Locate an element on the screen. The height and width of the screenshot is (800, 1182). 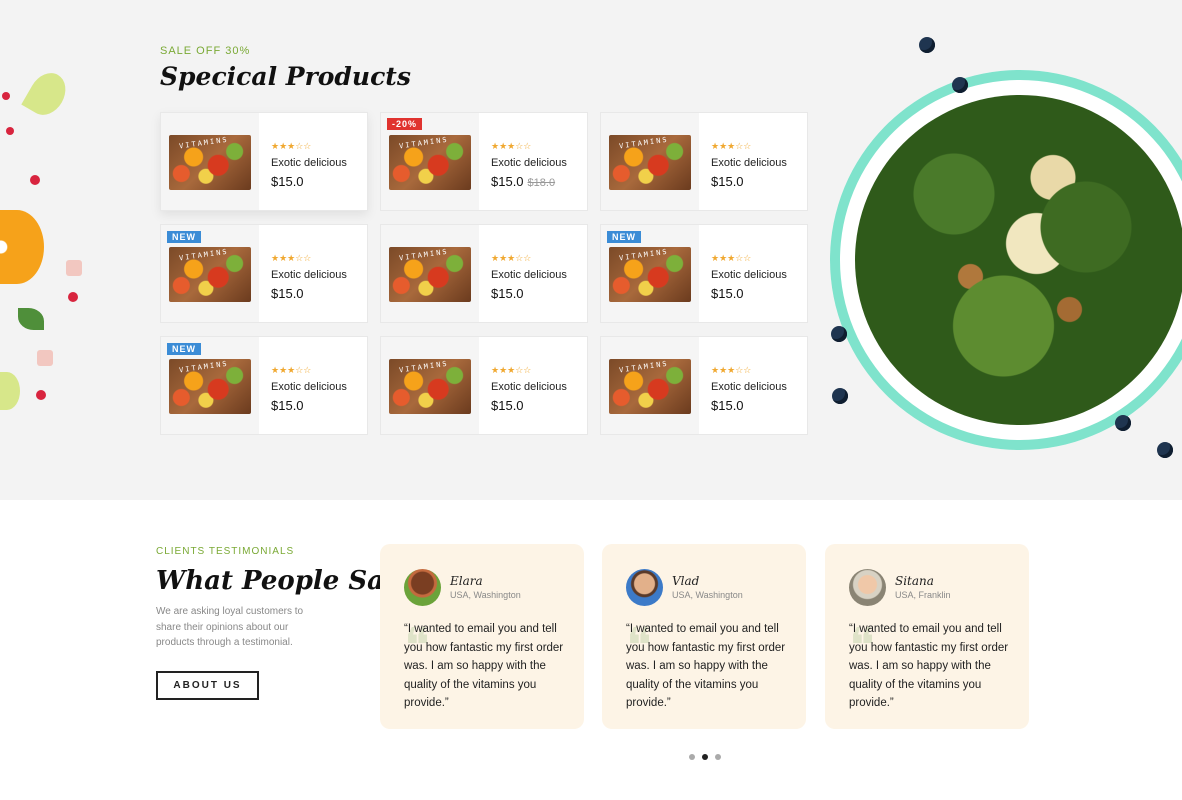
testimonials-title: What People Say? is located at coordinates (285, 581).